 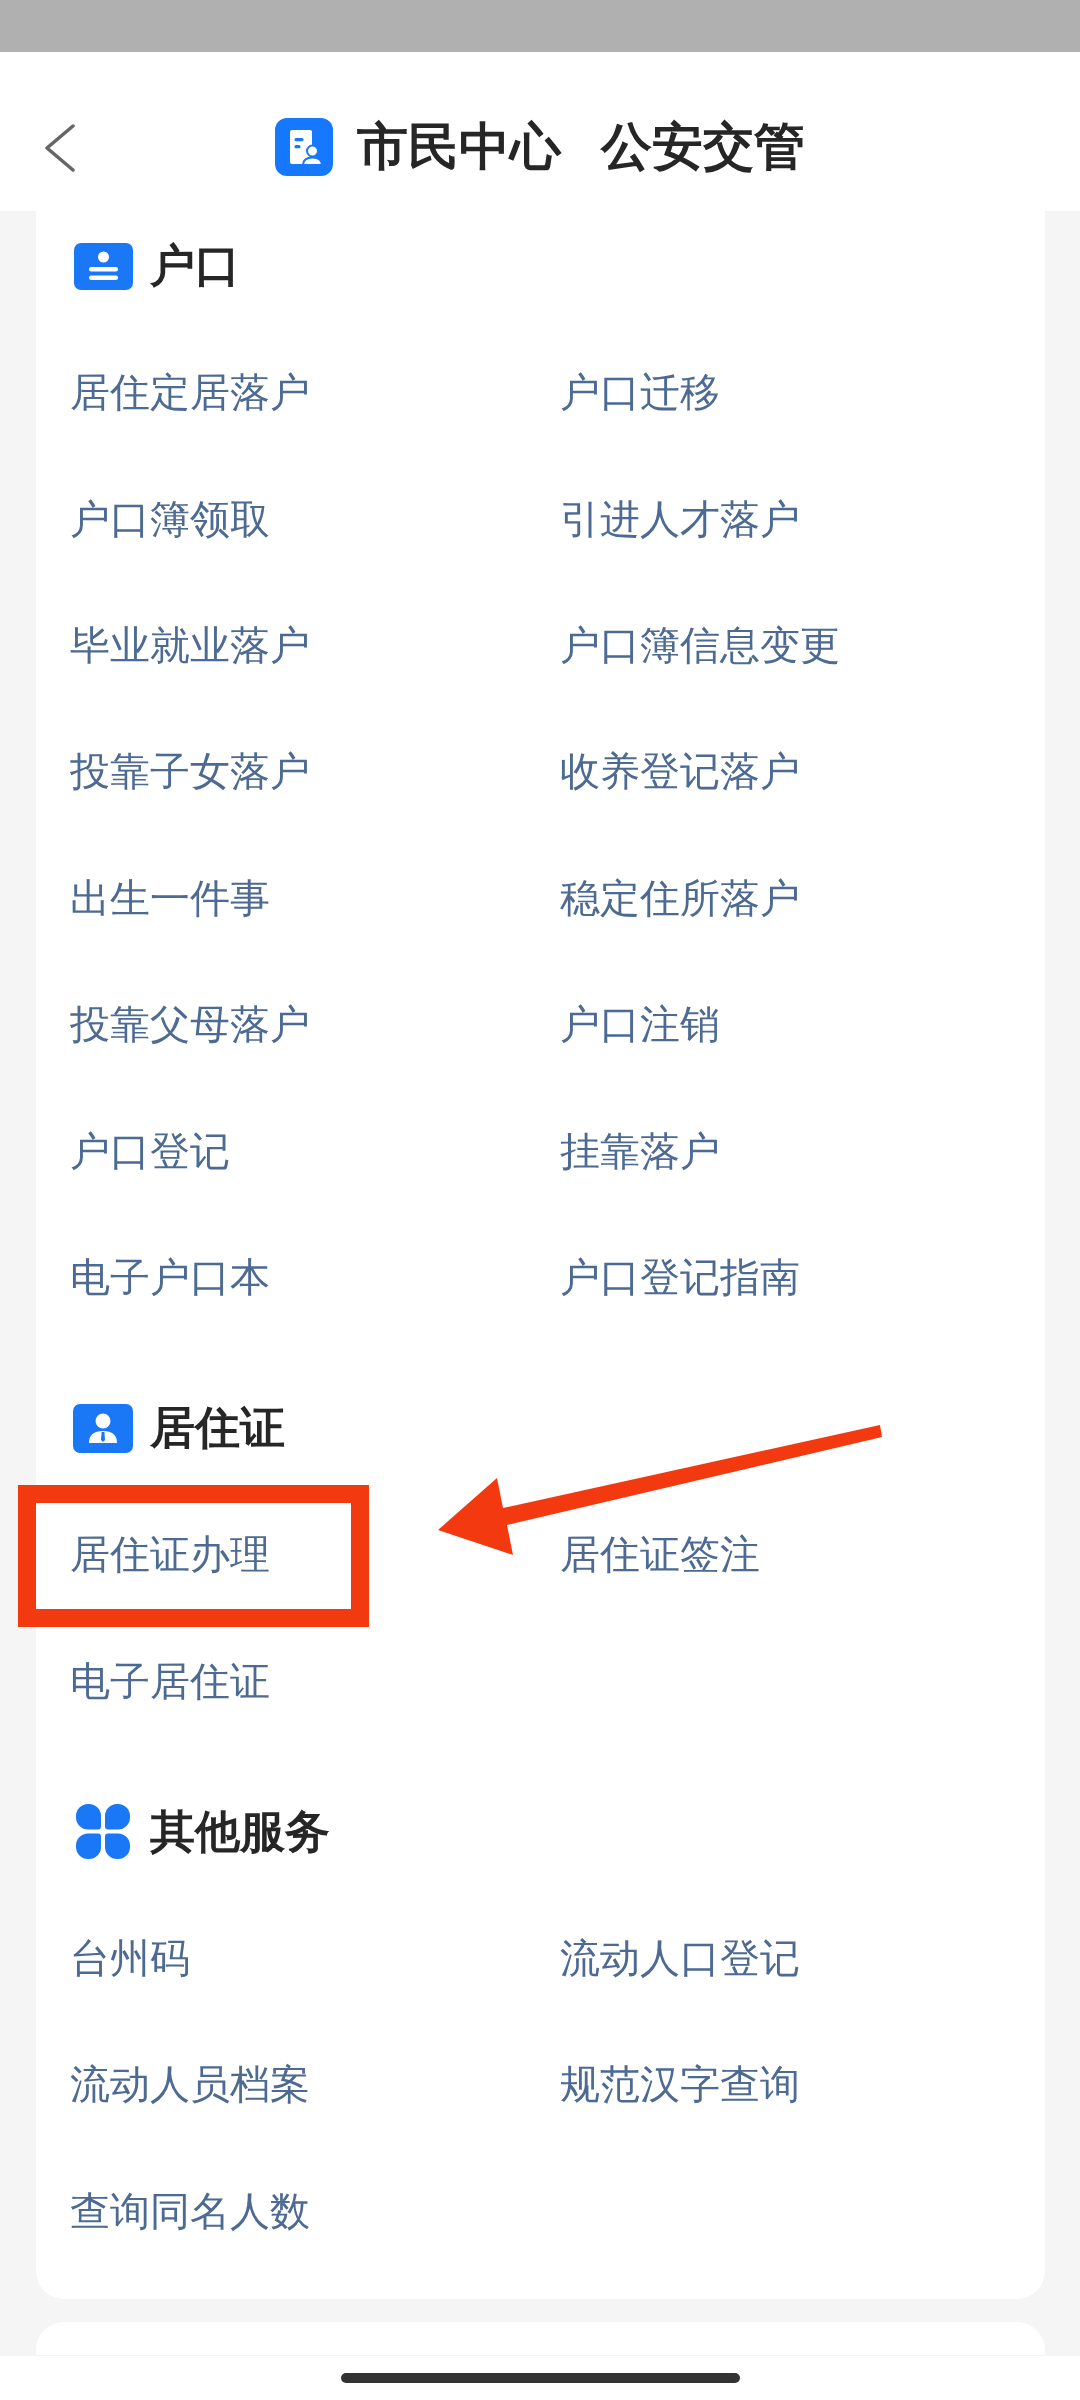 What do you see at coordinates (103, 266) in the screenshot?
I see `profile-icon` at bounding box center [103, 266].